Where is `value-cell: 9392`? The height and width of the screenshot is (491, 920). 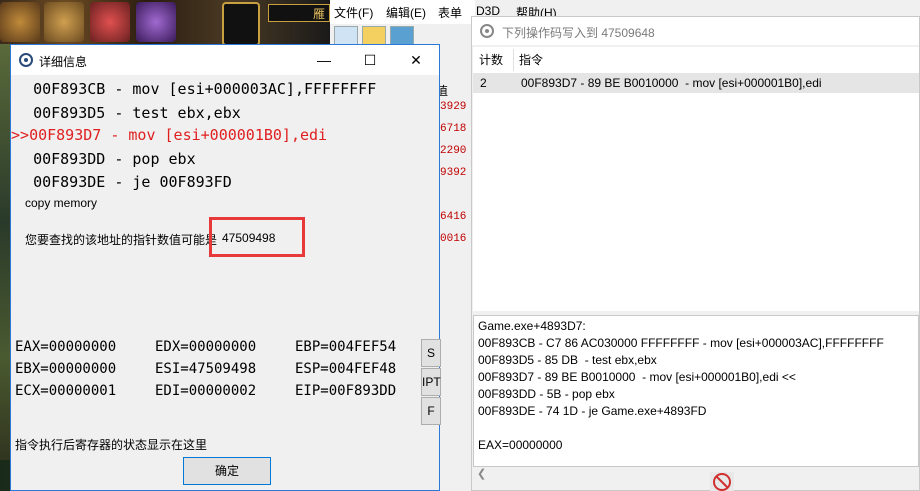 value-cell: 9392 is located at coordinates (453, 173).